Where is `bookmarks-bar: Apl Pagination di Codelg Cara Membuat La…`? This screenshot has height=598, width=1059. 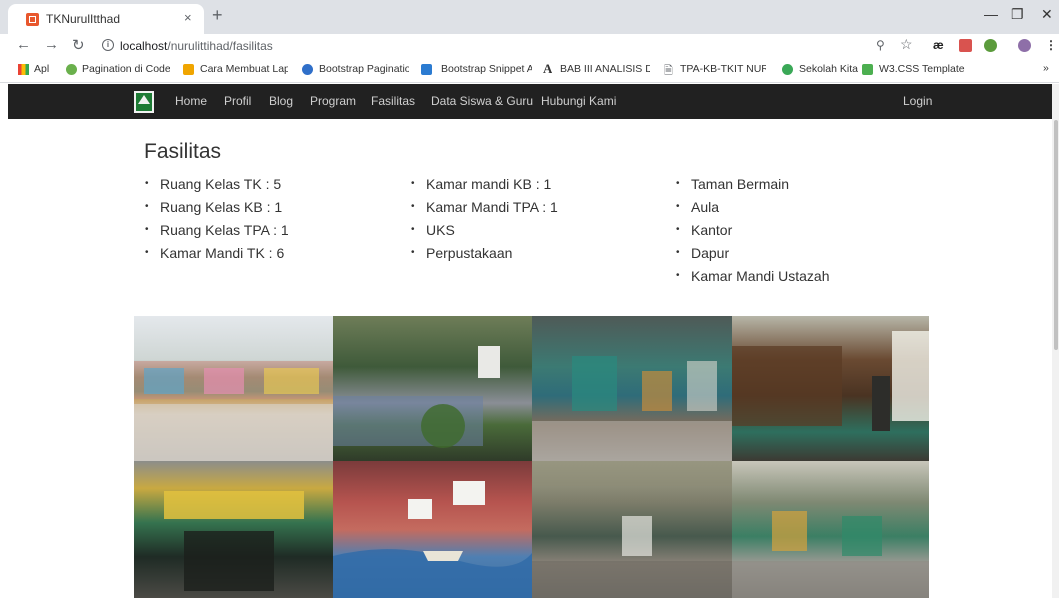 bookmarks-bar: Apl Pagination di Codelg Cara Membuat La… is located at coordinates (529, 70).